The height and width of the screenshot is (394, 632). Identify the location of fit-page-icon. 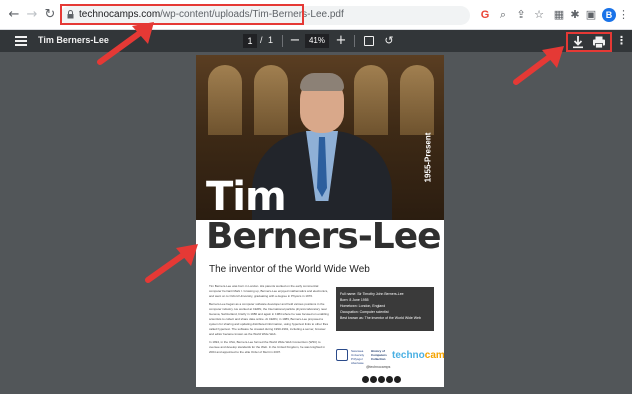
(369, 41).